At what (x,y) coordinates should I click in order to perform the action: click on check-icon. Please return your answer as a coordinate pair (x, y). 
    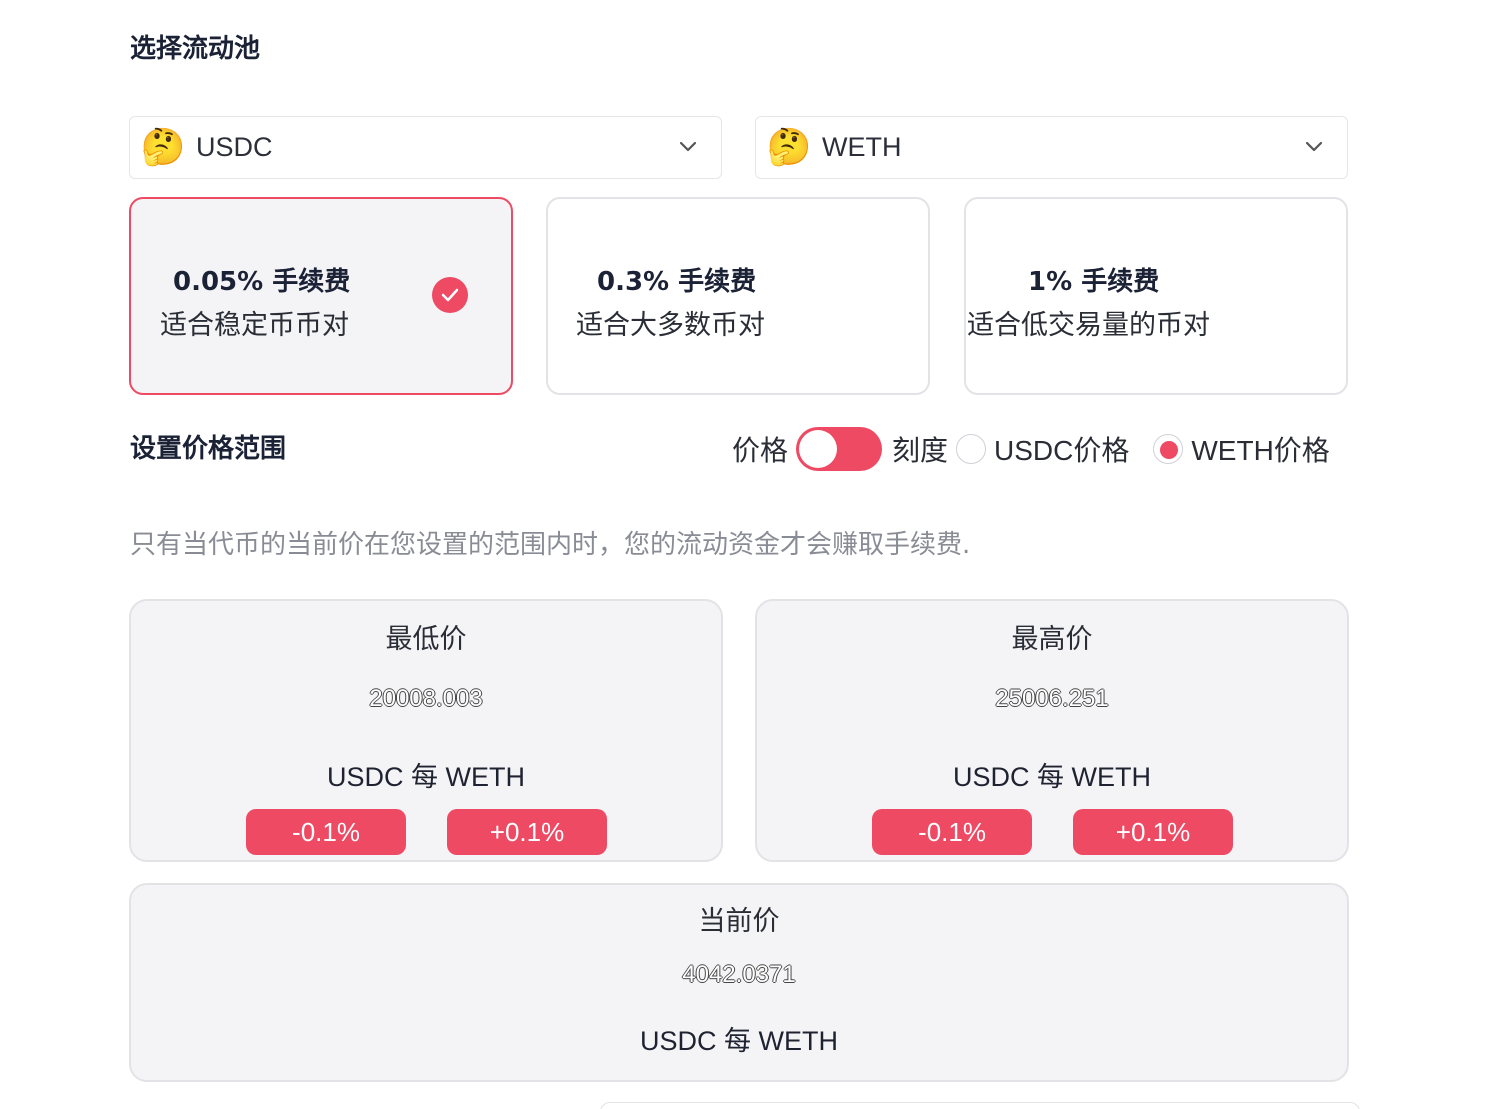
    Looking at the image, I should click on (450, 295).